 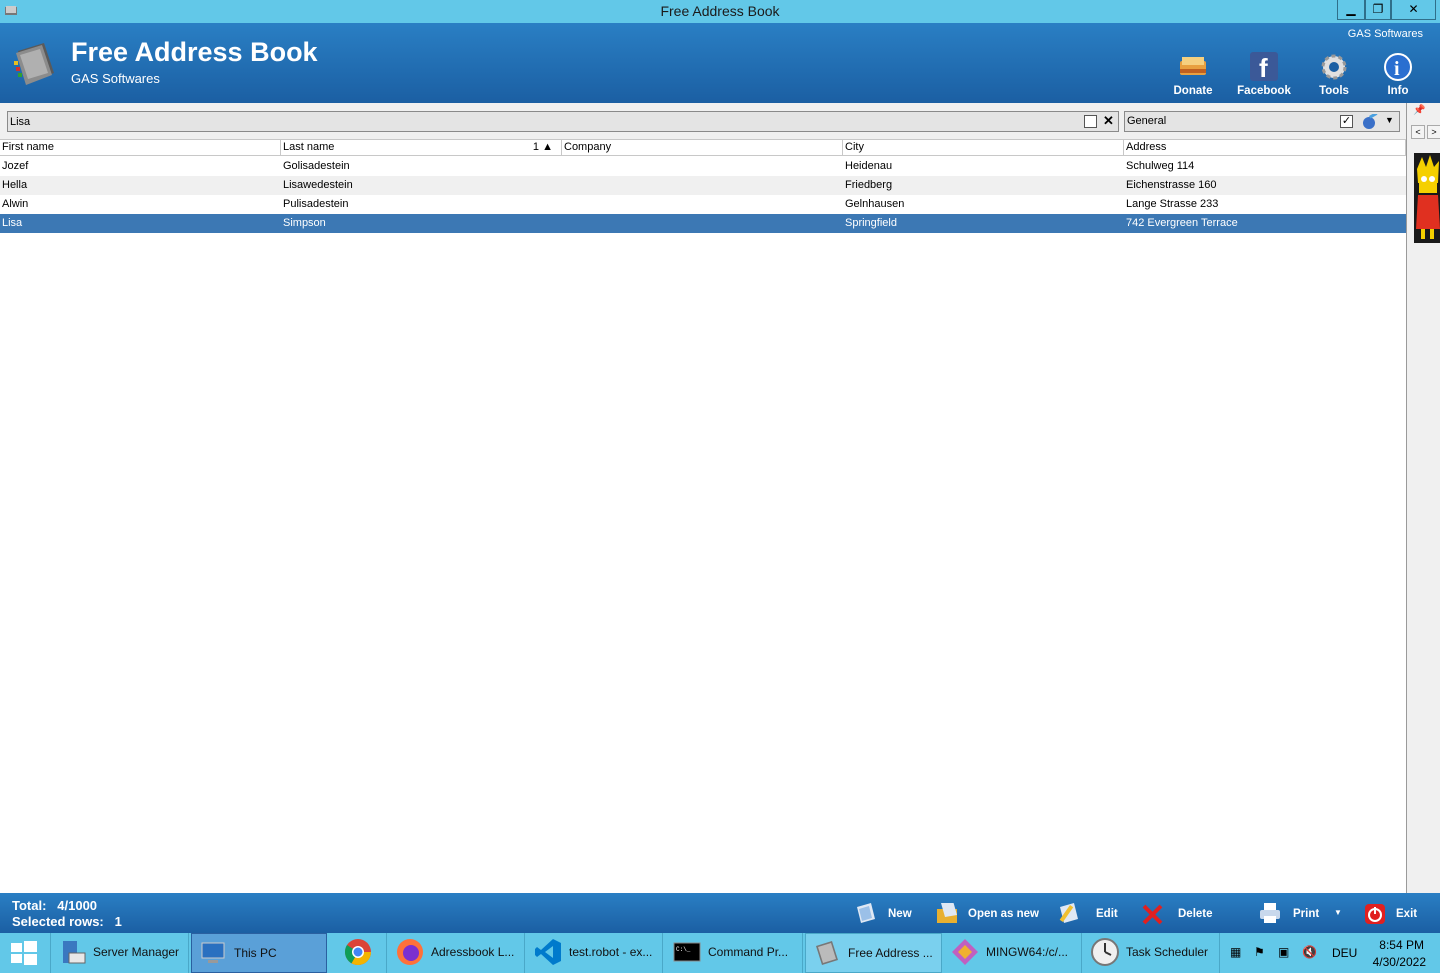 I want to click on search-checkbox, so click(x=1090, y=121).